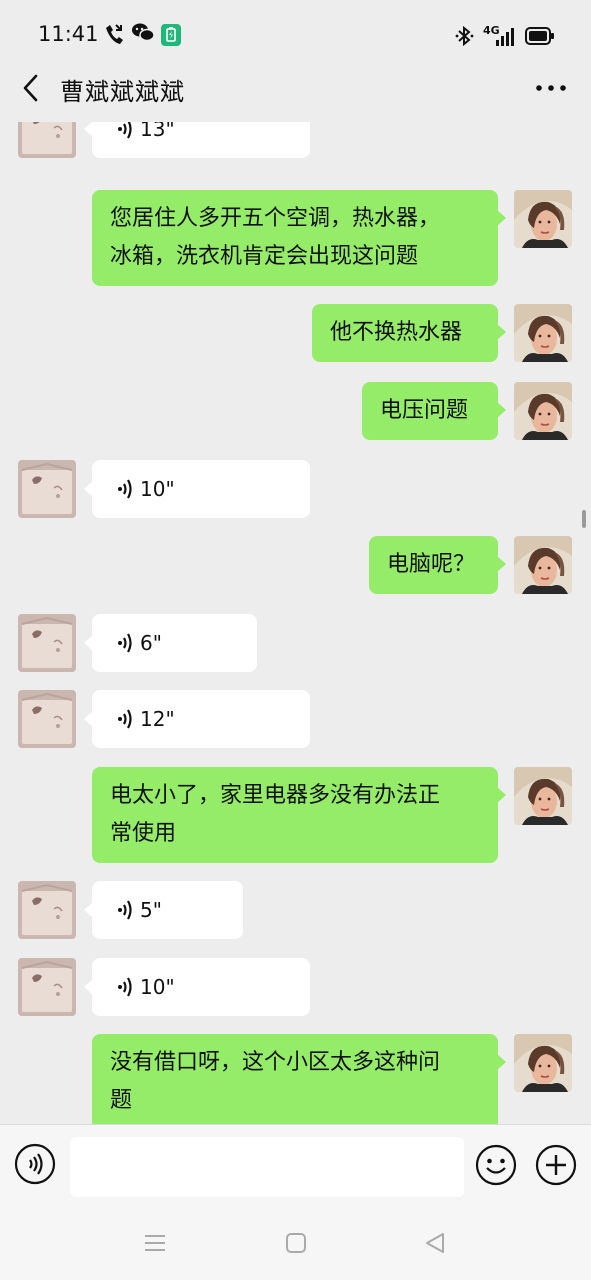  What do you see at coordinates (299, 1079) in the screenshot?
I see `text-message-bubble: 没有借口呀，这个小区太多这种问题` at bounding box center [299, 1079].